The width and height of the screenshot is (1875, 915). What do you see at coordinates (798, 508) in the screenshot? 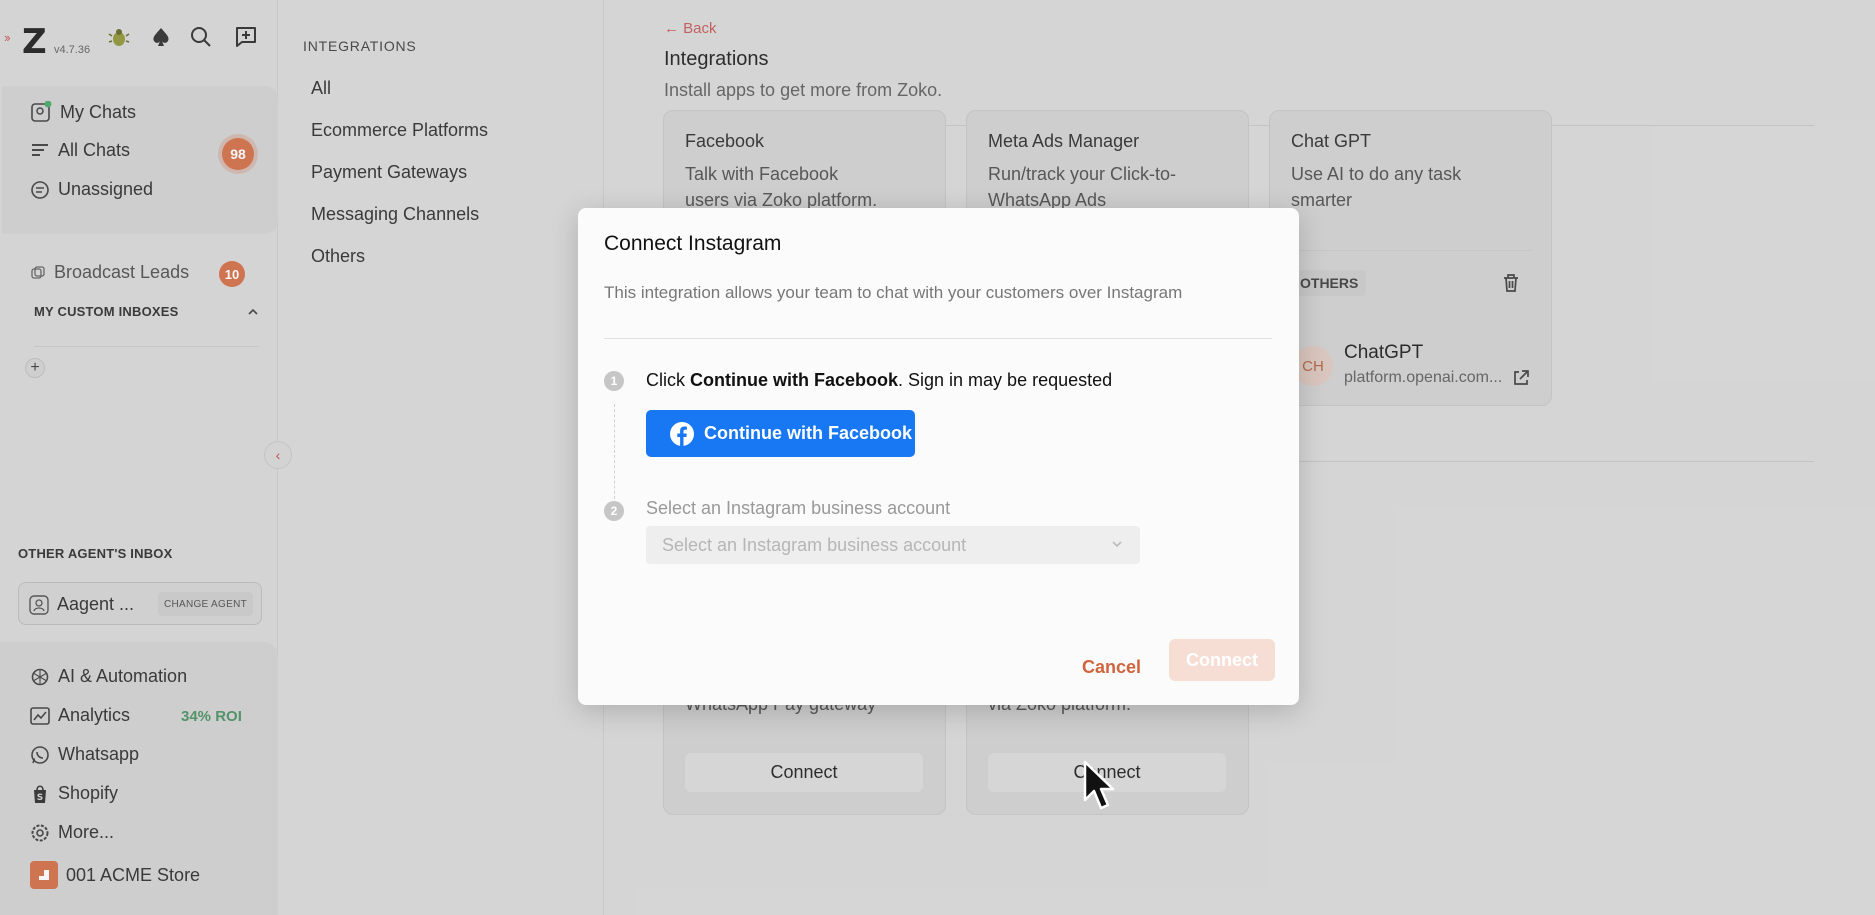
I see `step-2-text: Select an Instagram business account` at bounding box center [798, 508].